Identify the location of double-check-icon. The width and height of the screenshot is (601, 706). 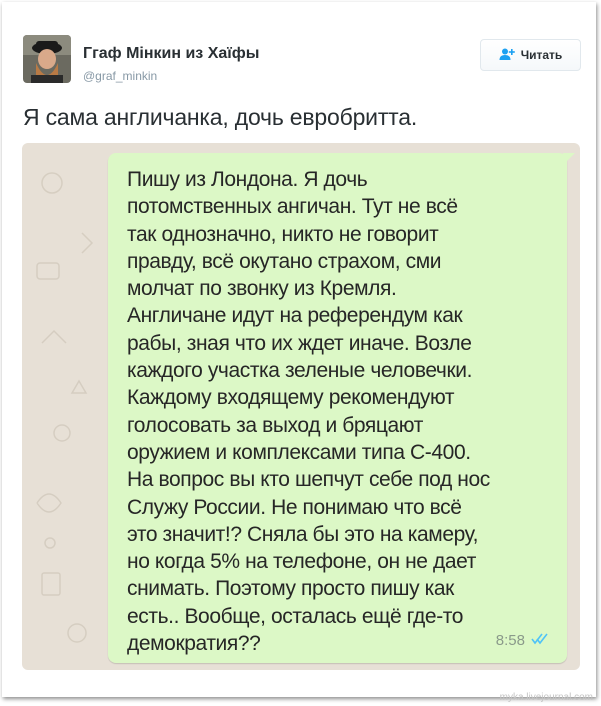
(540, 640).